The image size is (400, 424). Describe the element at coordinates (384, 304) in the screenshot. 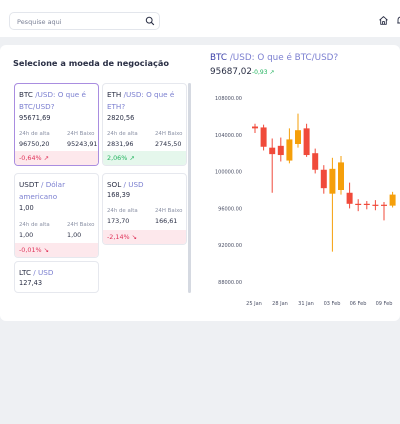

I see `x-tick-label: 09 Feb` at that location.